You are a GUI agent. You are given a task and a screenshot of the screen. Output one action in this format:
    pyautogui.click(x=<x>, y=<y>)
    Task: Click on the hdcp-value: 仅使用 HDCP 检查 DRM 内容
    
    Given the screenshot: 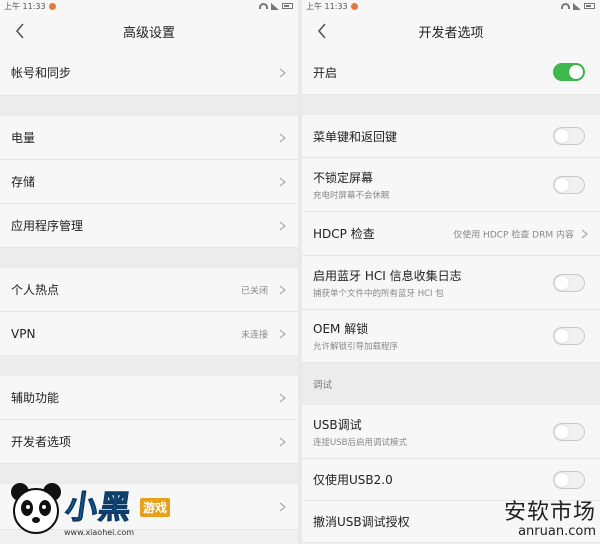 What is the action you would take?
    pyautogui.click(x=513, y=235)
    